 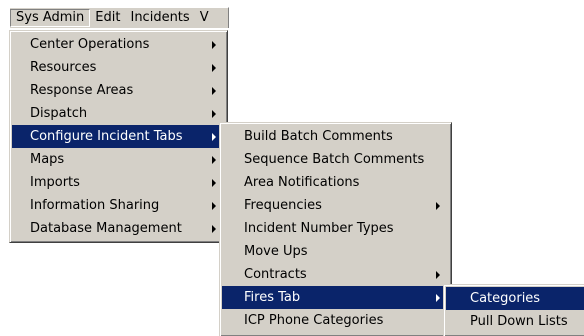 What do you see at coordinates (318, 136) in the screenshot?
I see `menu-item-label: Build Batch Comments` at bounding box center [318, 136].